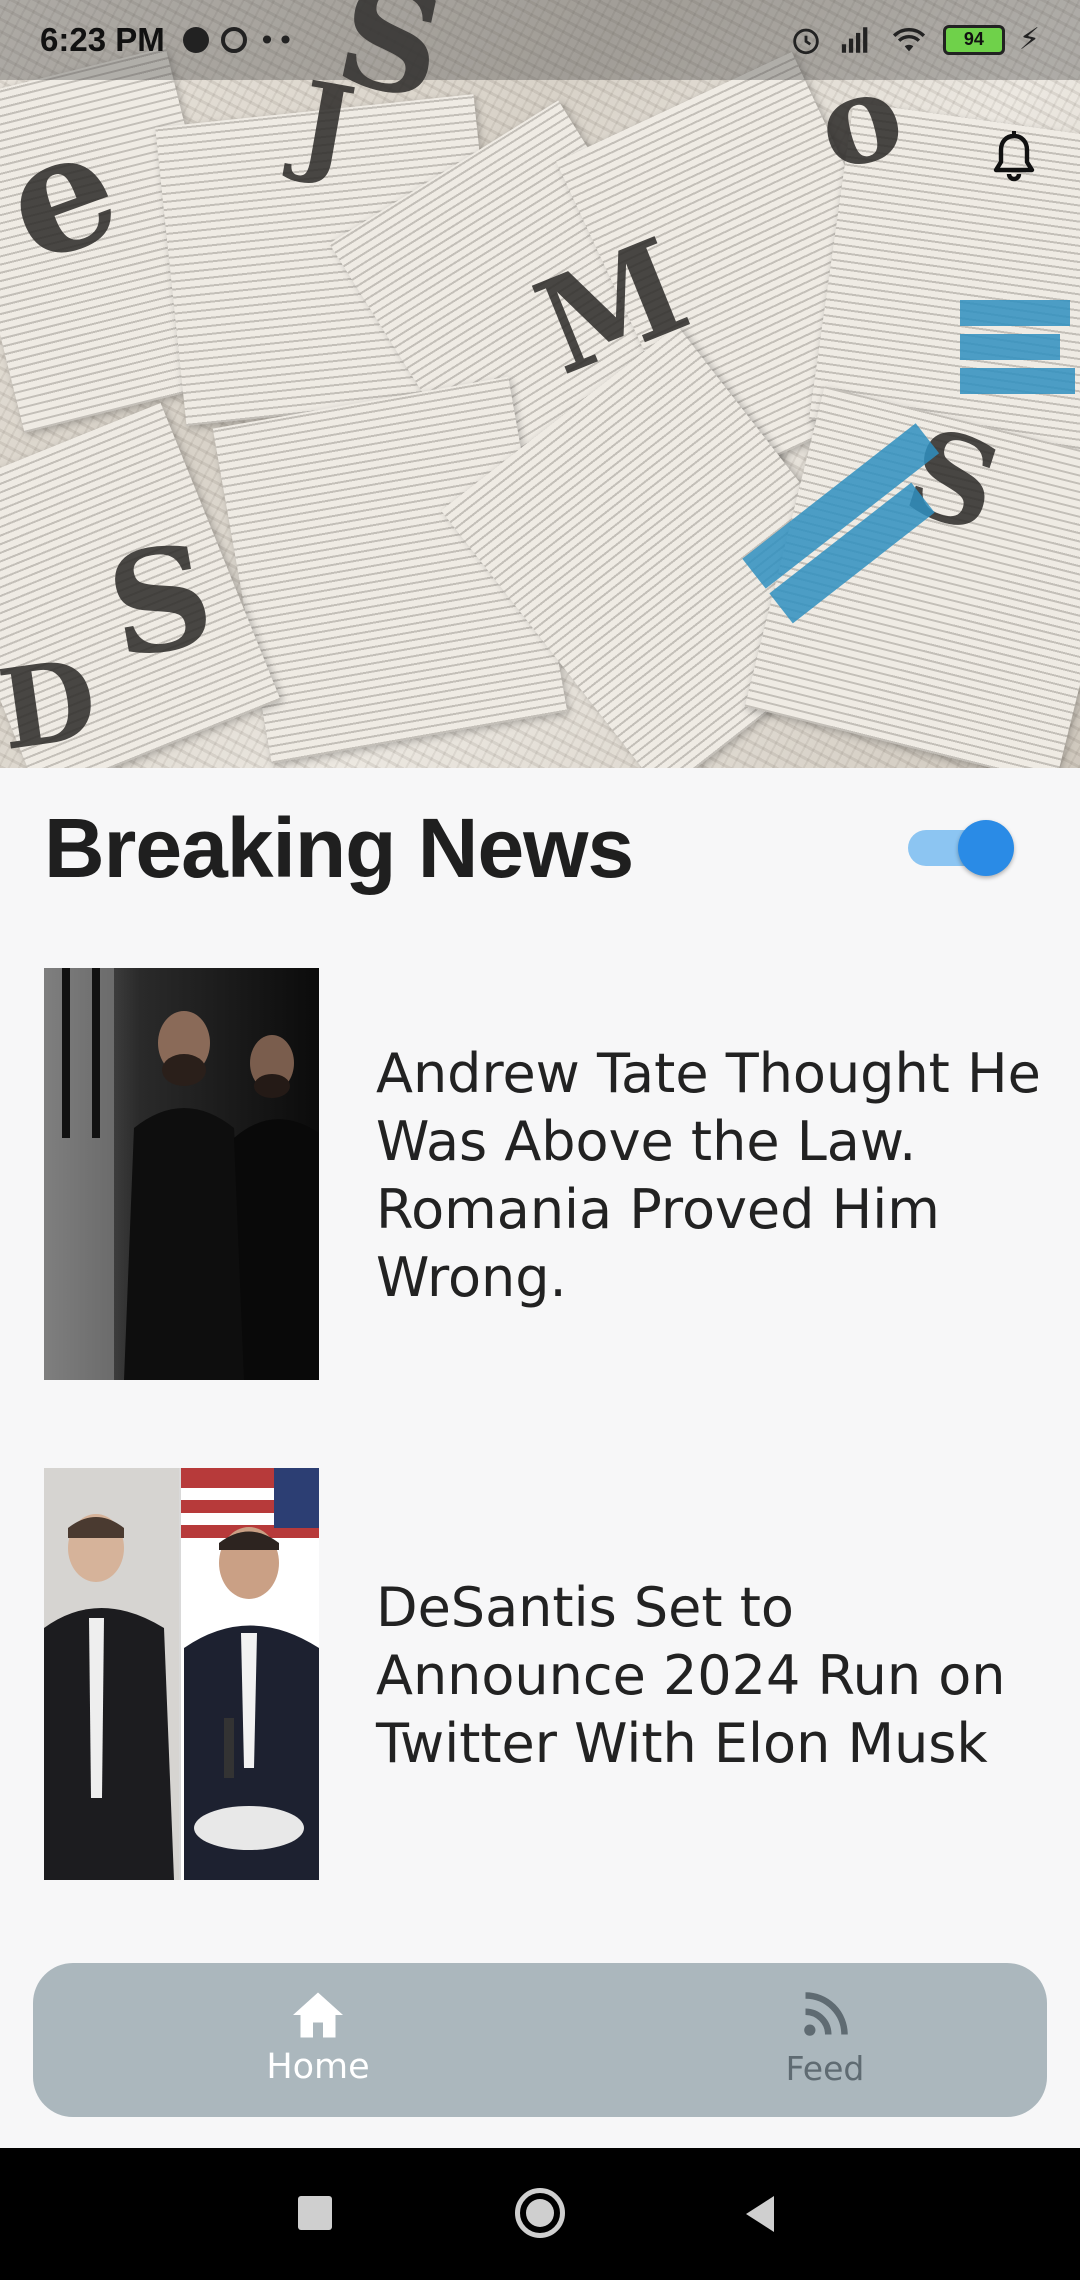 The height and width of the screenshot is (2280, 1080). I want to click on nav-label-feed: Feed, so click(825, 2068).